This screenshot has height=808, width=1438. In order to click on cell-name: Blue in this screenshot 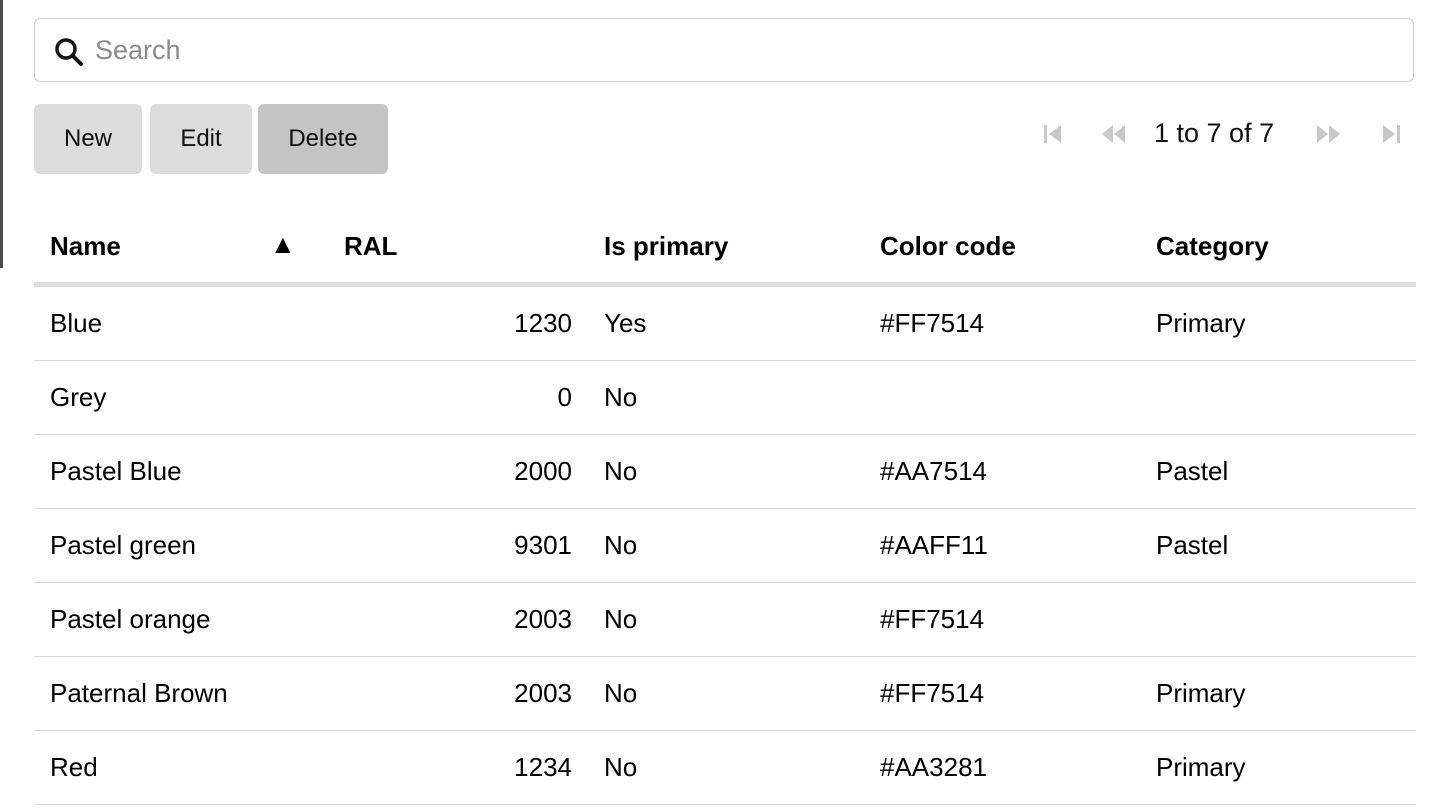, I will do `click(181, 322)`.